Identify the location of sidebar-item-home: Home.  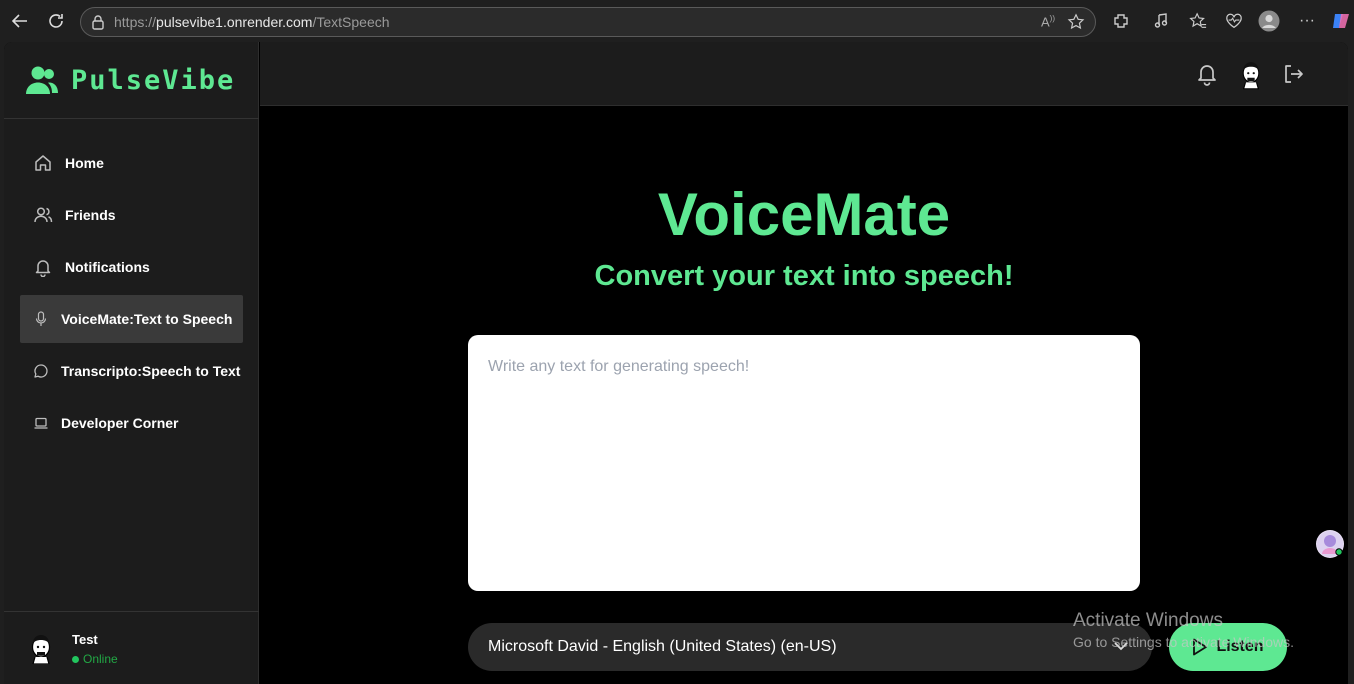
(131, 163).